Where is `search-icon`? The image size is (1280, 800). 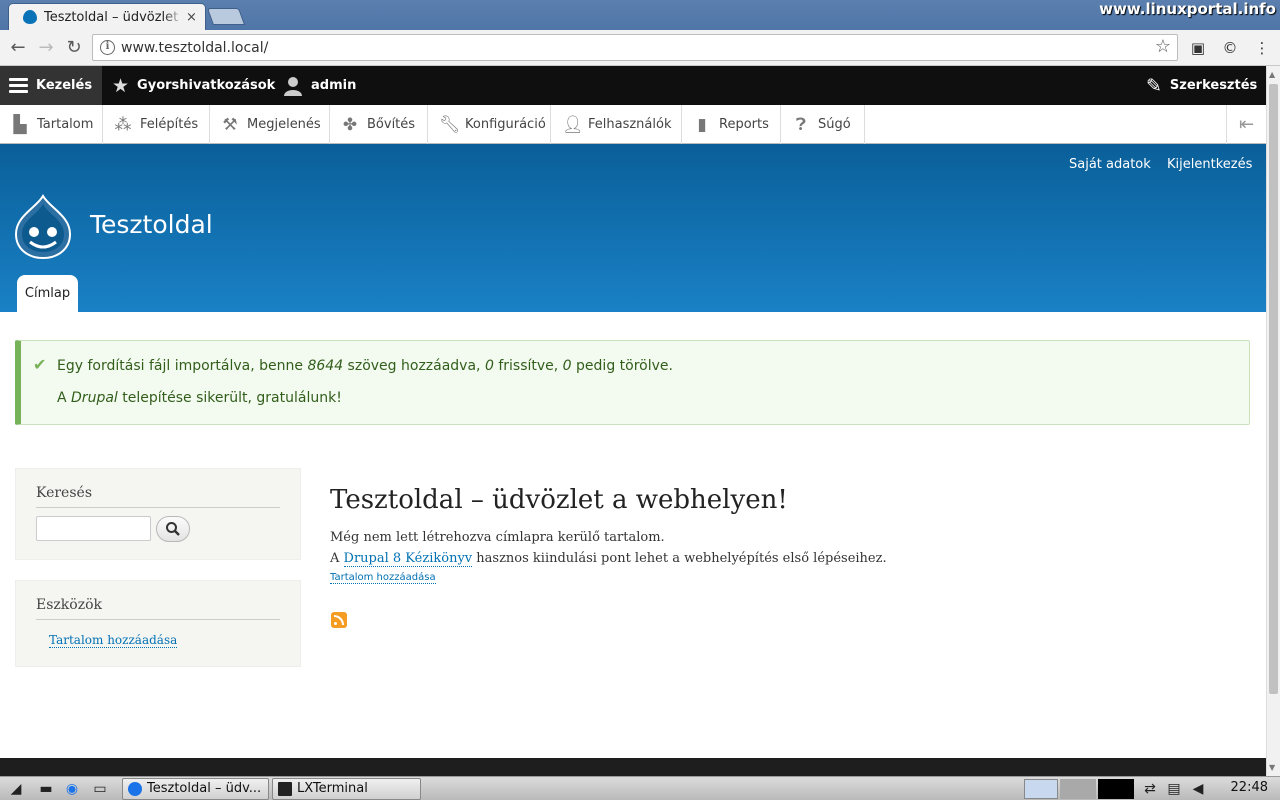
search-icon is located at coordinates (173, 529).